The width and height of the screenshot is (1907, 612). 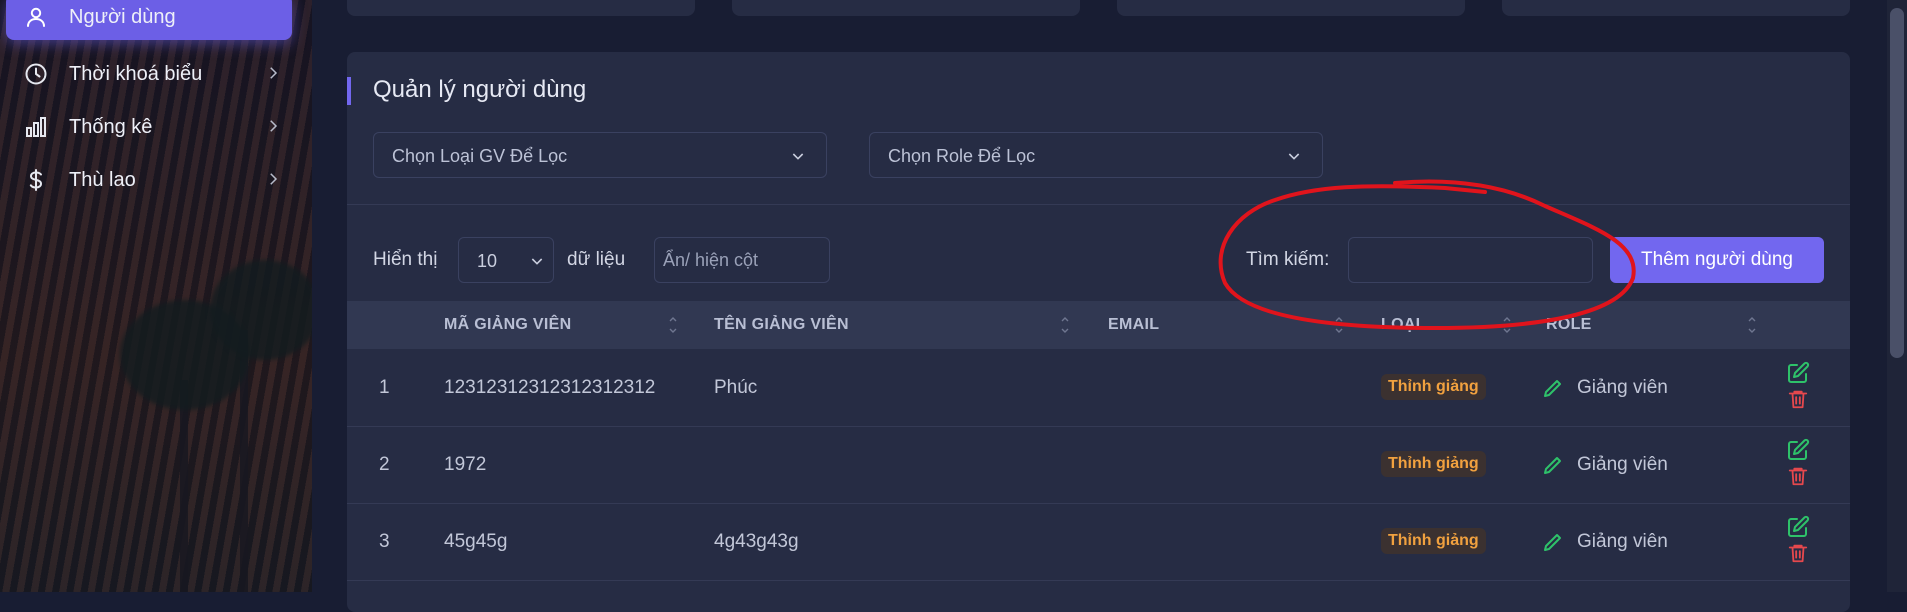 What do you see at coordinates (1098, 465) in the screenshot?
I see `table-row: 2 1972 Thỉnh giảng Giảng viên` at bounding box center [1098, 465].